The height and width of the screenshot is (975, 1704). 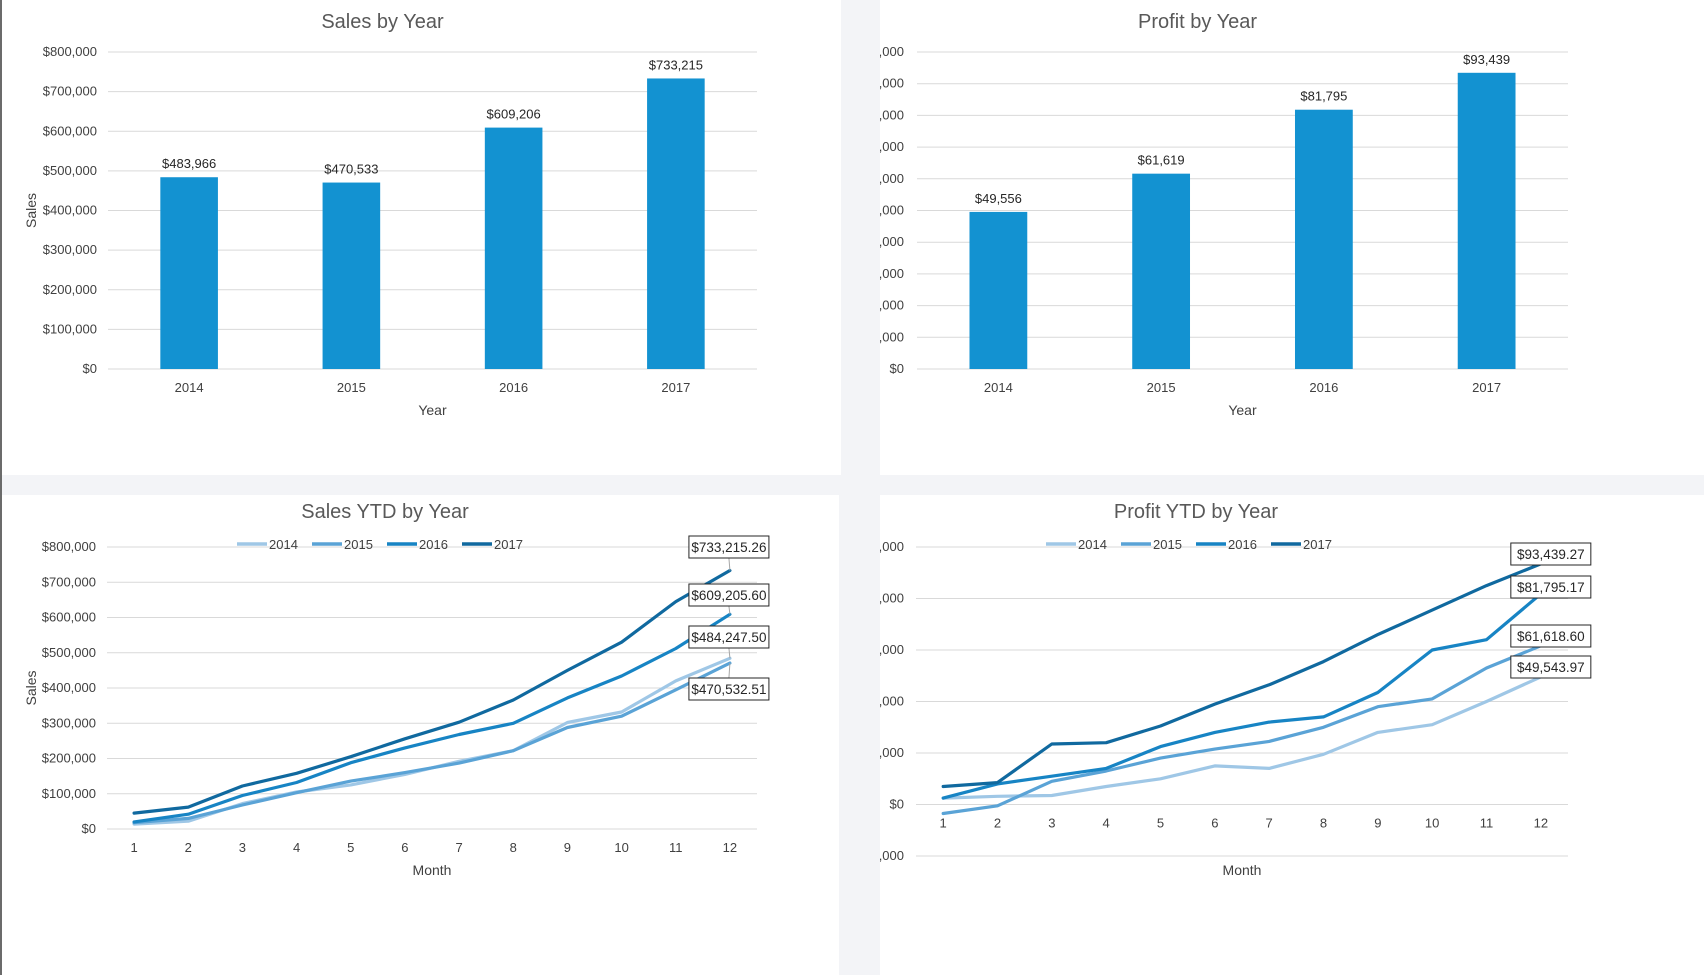 What do you see at coordinates (1551, 667) in the screenshot?
I see `callout-label: $49,543.97` at bounding box center [1551, 667].